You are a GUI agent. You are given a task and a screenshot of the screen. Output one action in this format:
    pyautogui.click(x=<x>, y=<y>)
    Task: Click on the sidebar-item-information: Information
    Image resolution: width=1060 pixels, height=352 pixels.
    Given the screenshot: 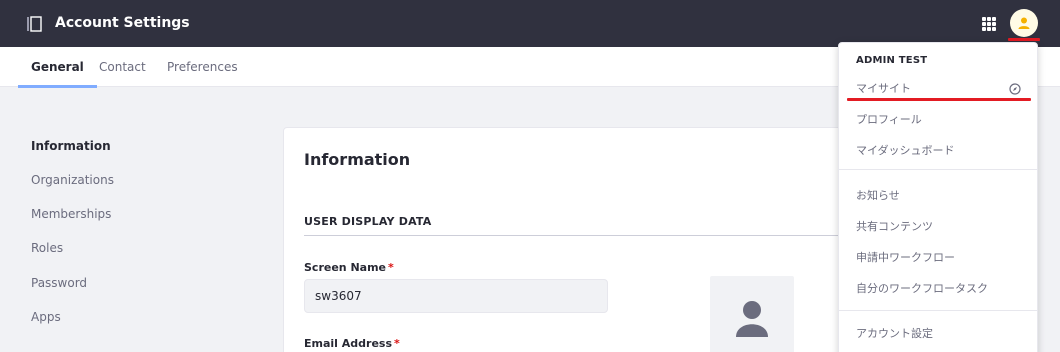 What is the action you would take?
    pyautogui.click(x=71, y=146)
    